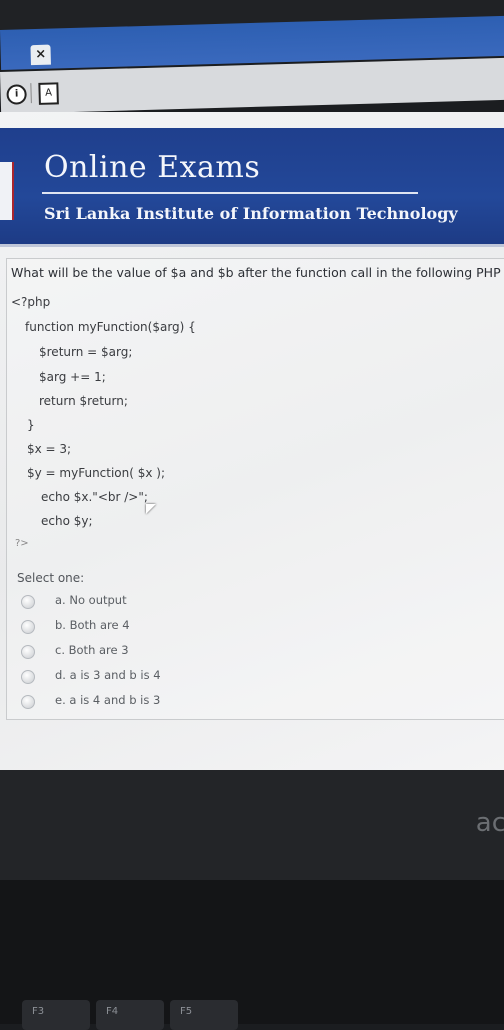 This screenshot has width=504, height=1030. Describe the element at coordinates (252, 825) in the screenshot. I see `screen-bezel-bottom` at that location.